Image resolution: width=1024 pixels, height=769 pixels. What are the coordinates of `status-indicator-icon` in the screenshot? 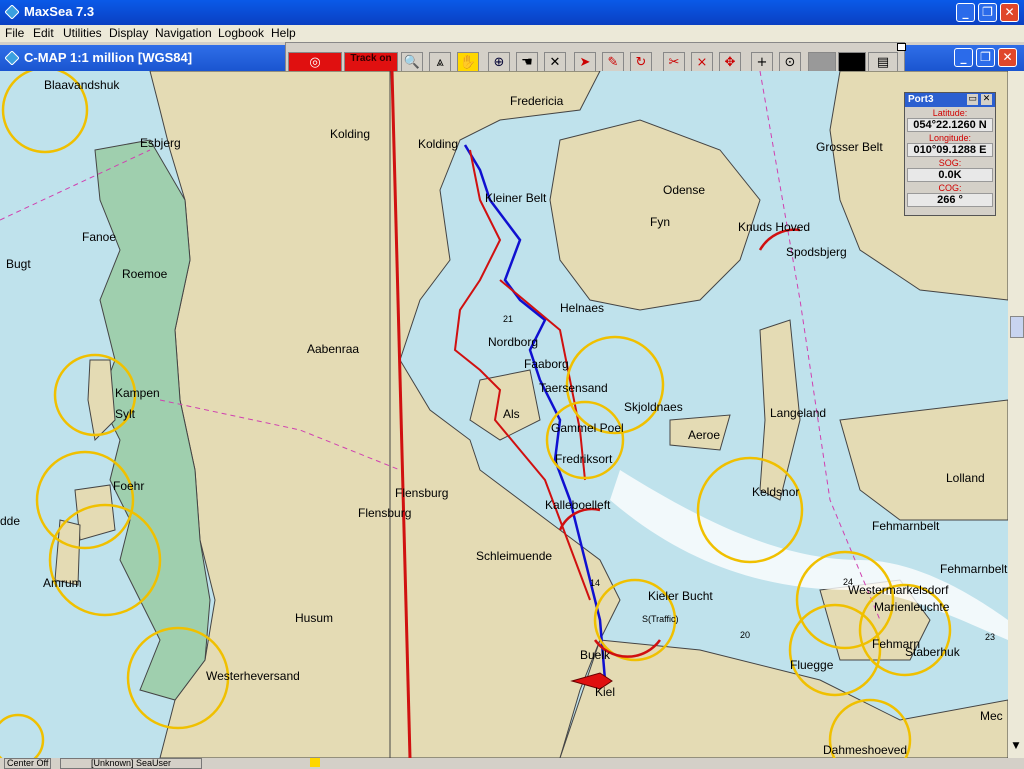 It's located at (315, 762).